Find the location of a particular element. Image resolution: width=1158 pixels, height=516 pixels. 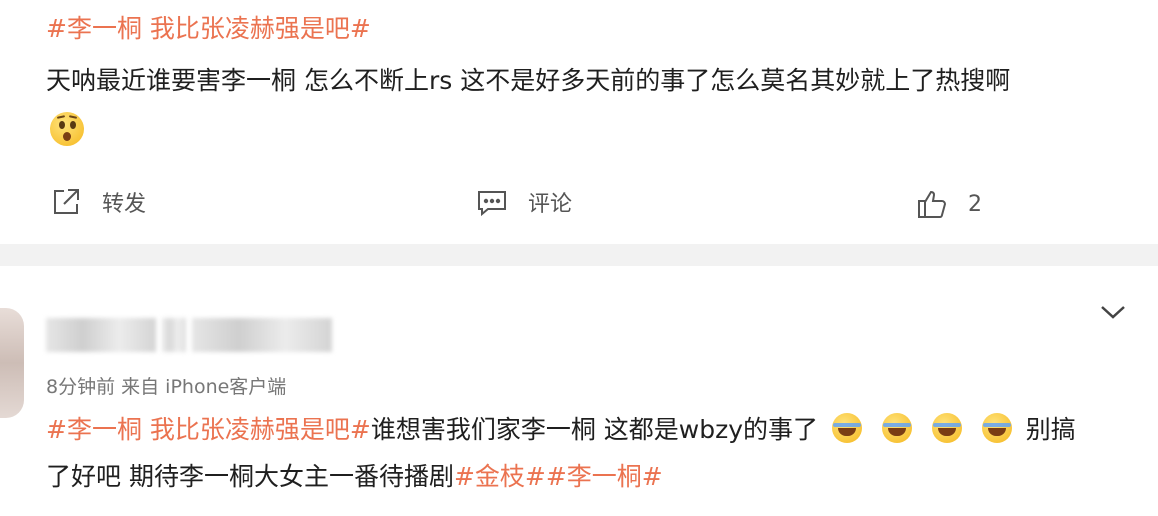

share-icon is located at coordinates (66, 201).